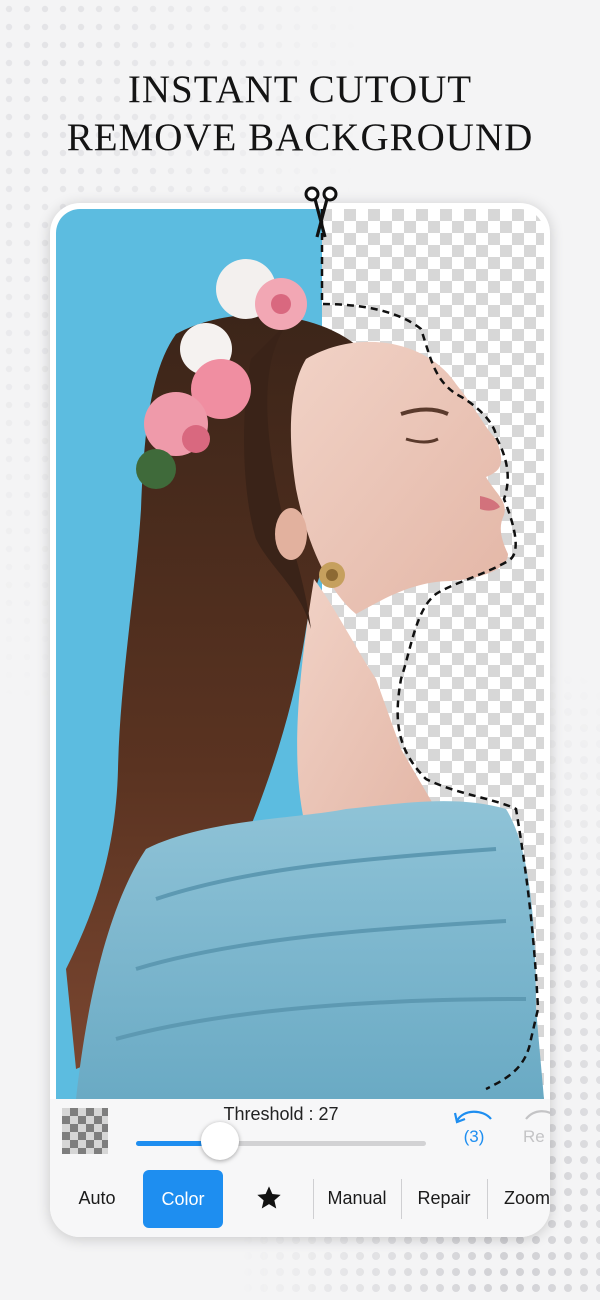  What do you see at coordinates (534, 1136) in the screenshot?
I see `redo-label: Re` at bounding box center [534, 1136].